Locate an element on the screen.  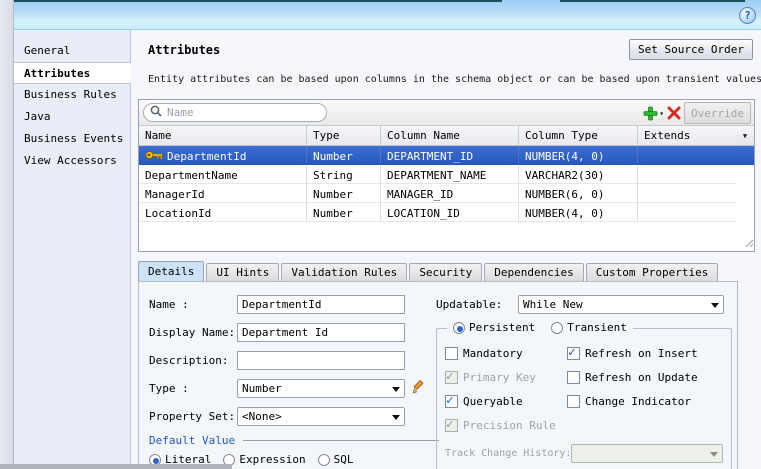
section-divider is located at coordinates (341, 440).